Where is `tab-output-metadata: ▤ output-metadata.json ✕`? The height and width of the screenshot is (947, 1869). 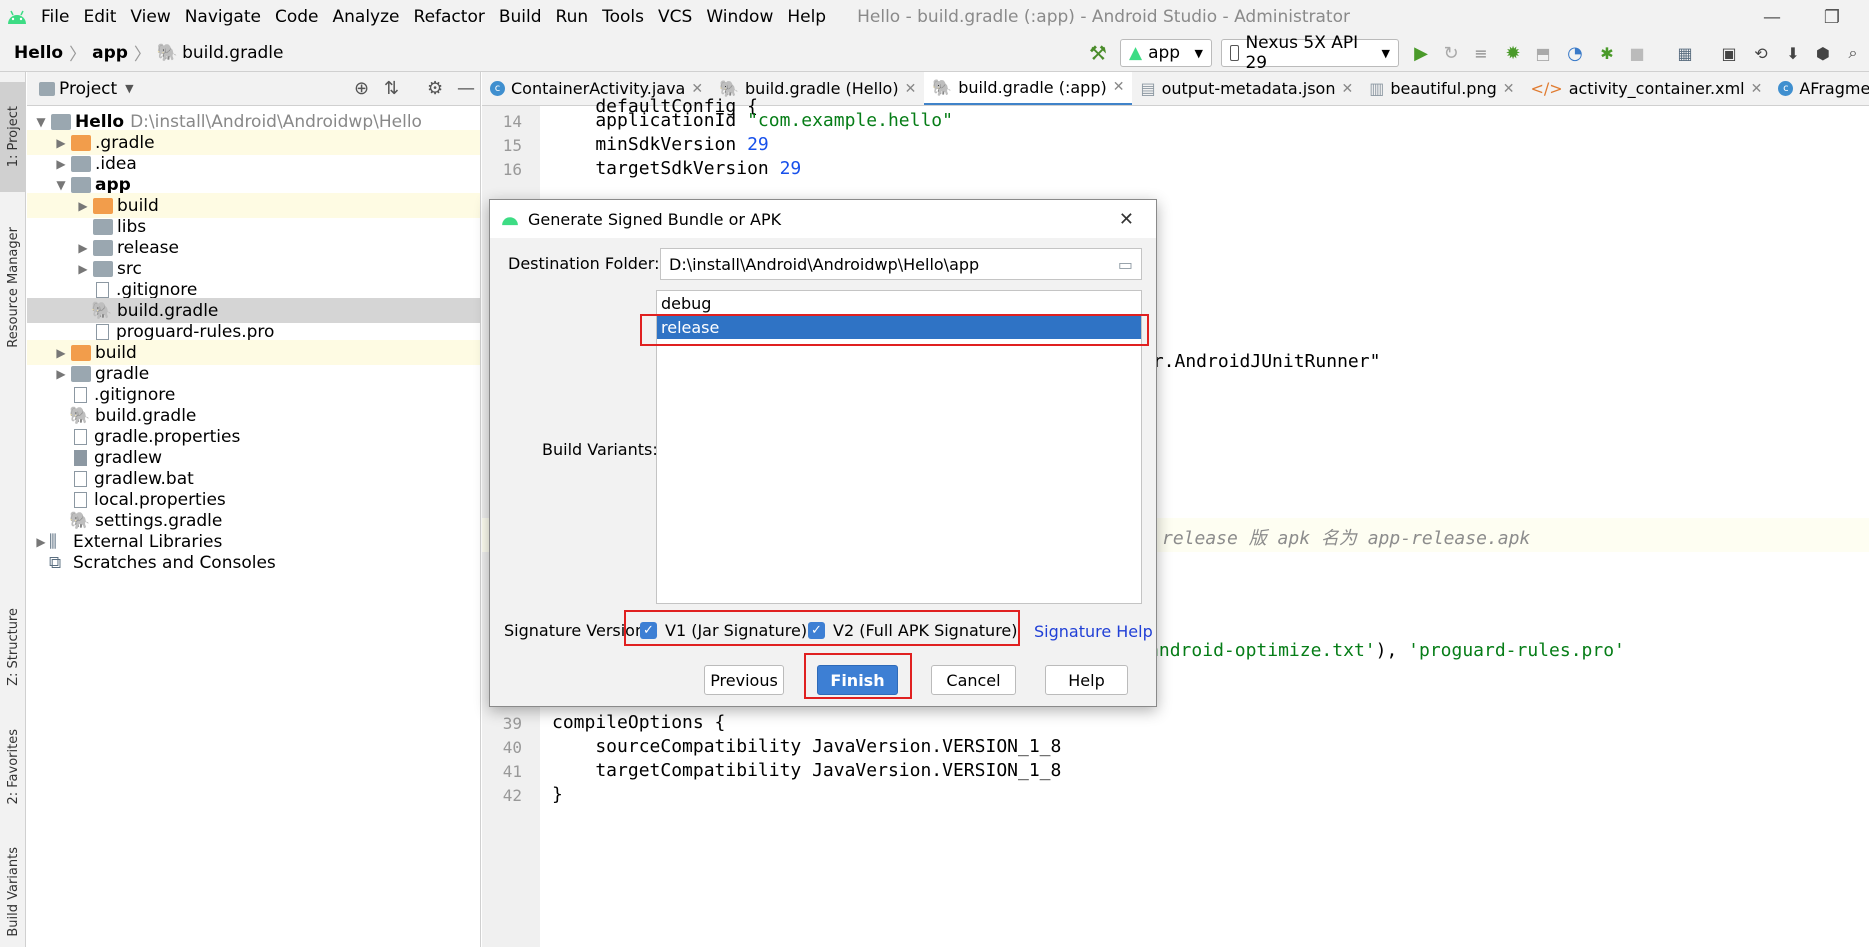
tab-output-metadata: ▤ output-metadata.json ✕ is located at coordinates (1246, 88).